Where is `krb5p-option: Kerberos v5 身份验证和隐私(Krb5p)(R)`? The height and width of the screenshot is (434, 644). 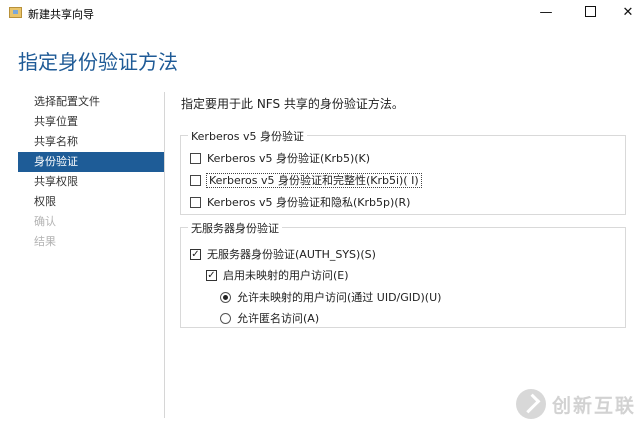 krb5p-option: Kerberos v5 身份验证和隐私(Krb5p)(R) is located at coordinates (300, 202).